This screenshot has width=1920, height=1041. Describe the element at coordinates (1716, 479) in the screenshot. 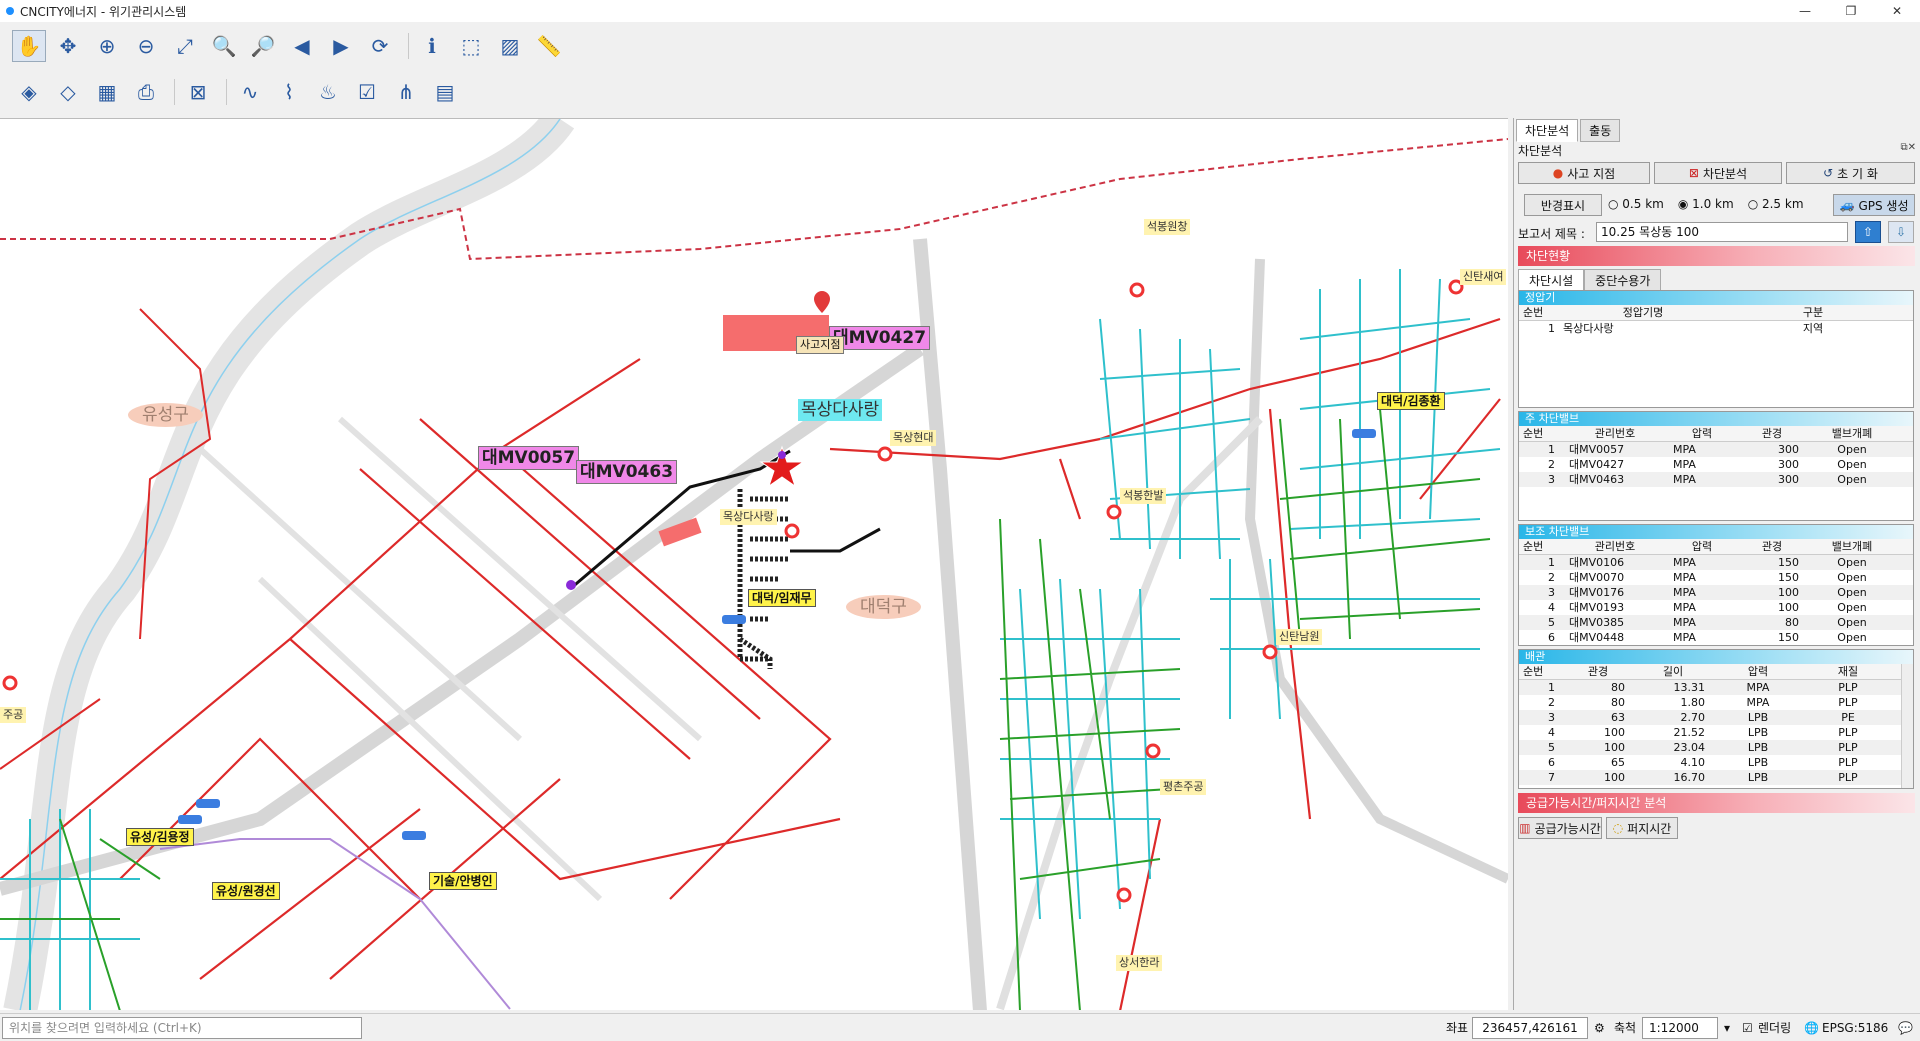

I see `table-row: 3 대MV0463 MPA 300 Open` at that location.